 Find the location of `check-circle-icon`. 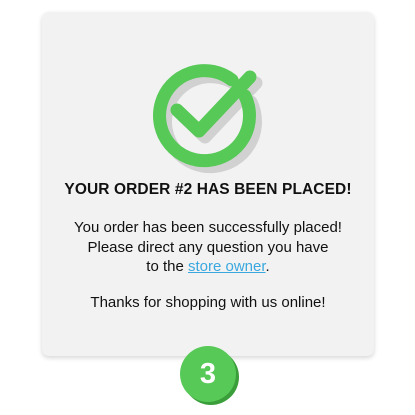

check-circle-icon is located at coordinates (207, 116).